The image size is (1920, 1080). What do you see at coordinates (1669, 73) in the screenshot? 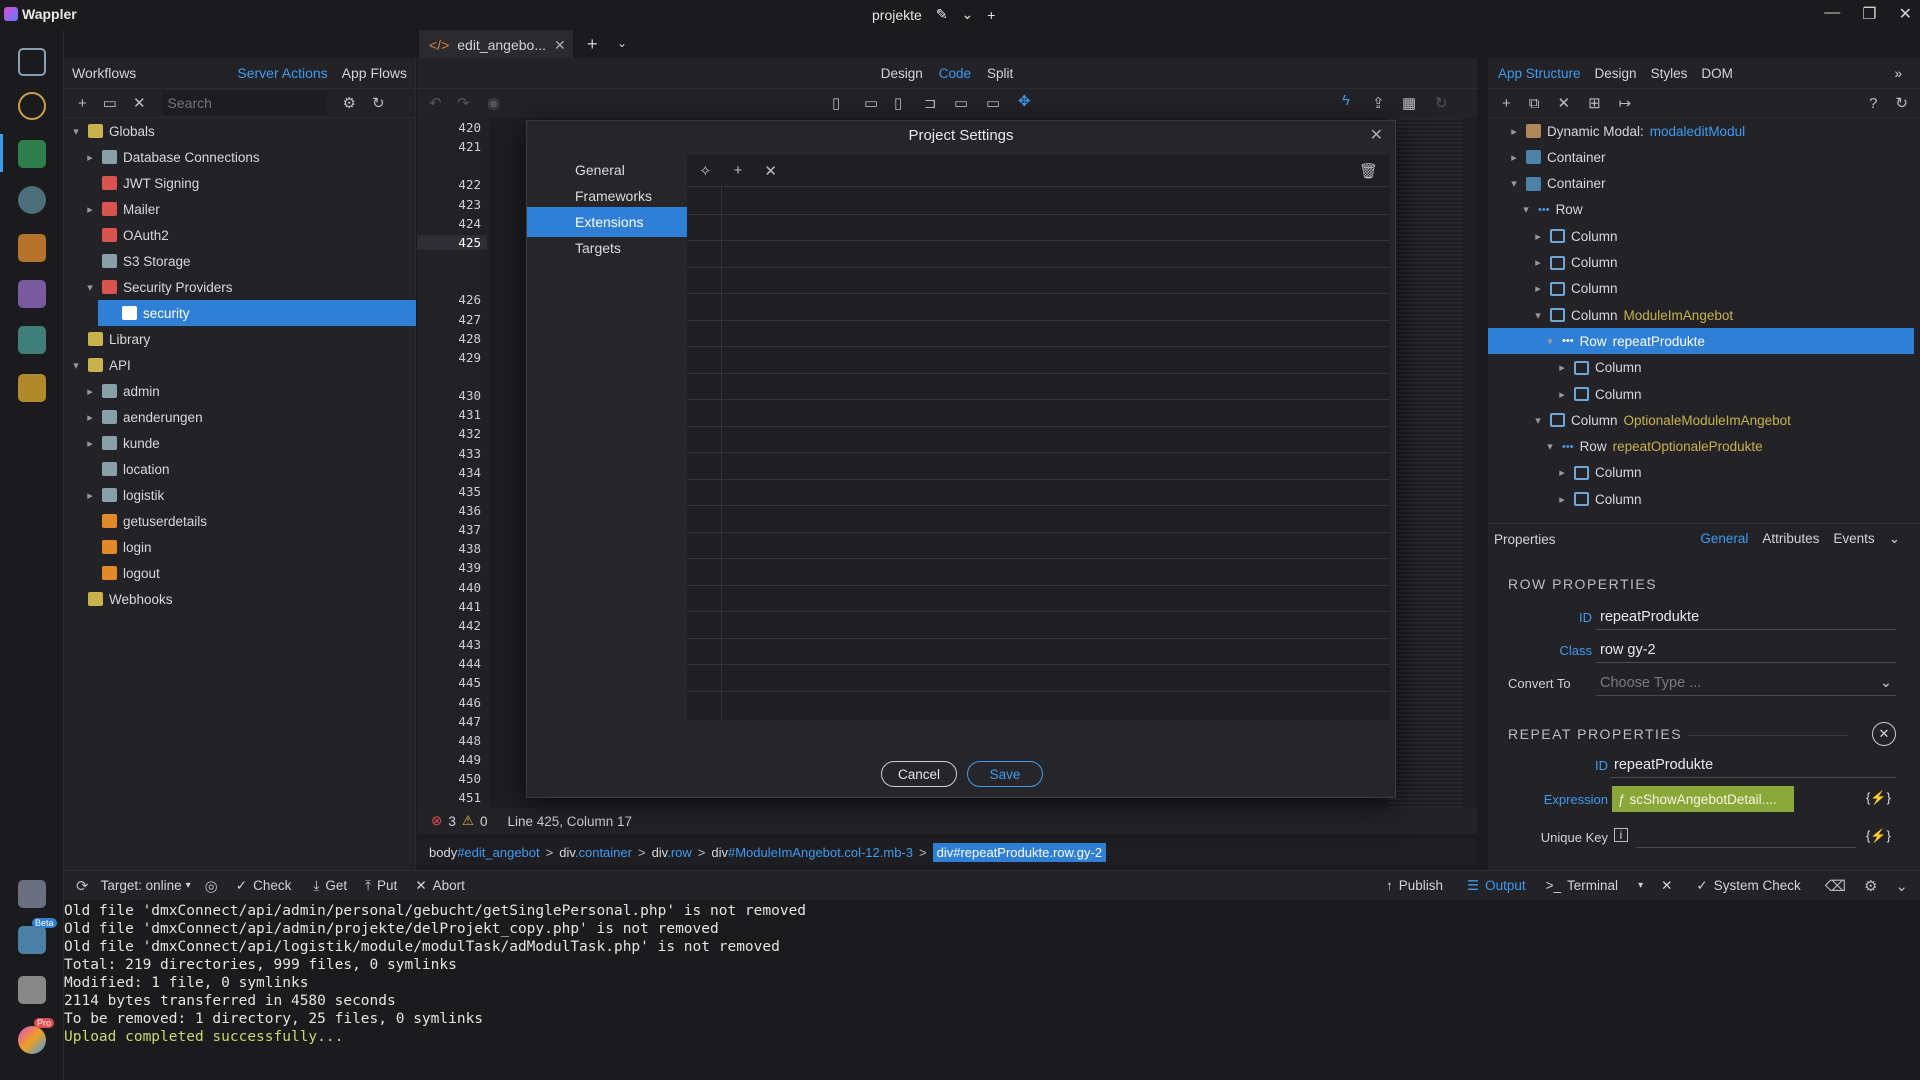
I see `tab-styles: Styles` at bounding box center [1669, 73].